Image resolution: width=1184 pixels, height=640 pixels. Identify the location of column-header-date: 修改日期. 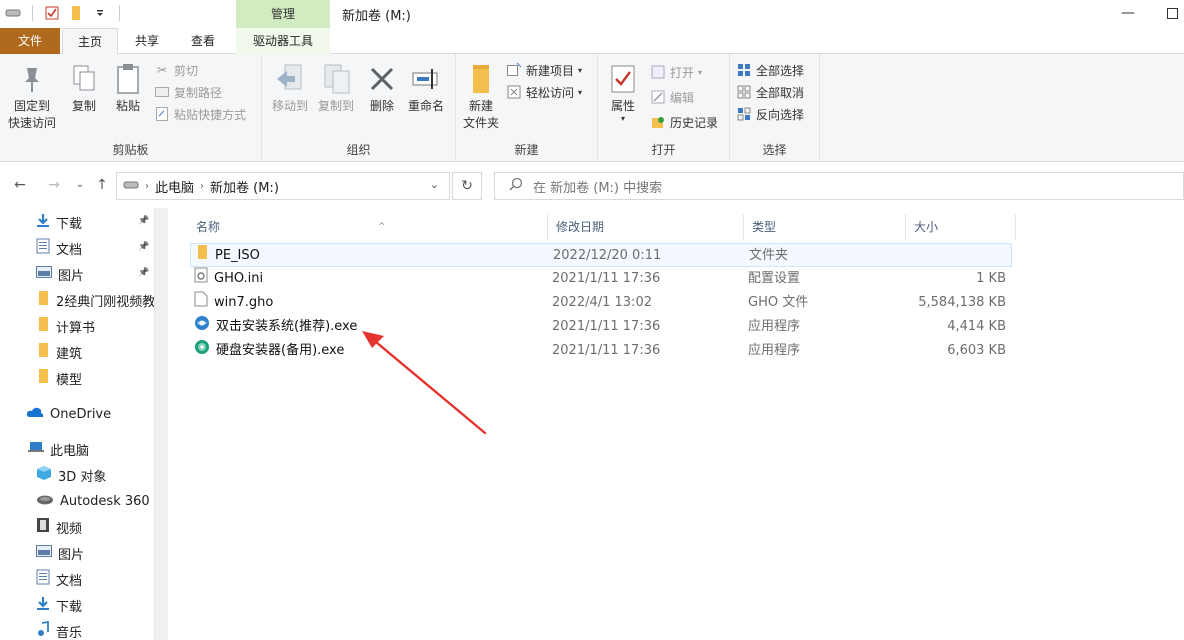
(646, 227).